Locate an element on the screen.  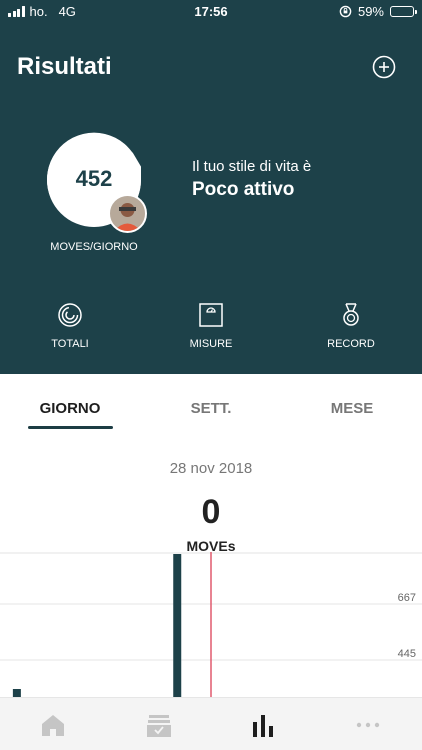
lifestyle-label: Il tuo stile di vita è is located at coordinates (252, 166).